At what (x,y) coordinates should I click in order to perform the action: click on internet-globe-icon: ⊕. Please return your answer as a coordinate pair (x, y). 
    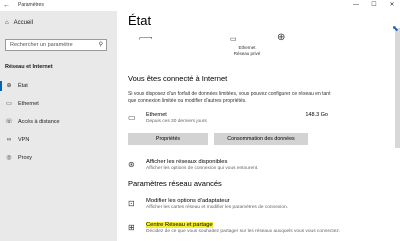
    Looking at the image, I should click on (281, 37).